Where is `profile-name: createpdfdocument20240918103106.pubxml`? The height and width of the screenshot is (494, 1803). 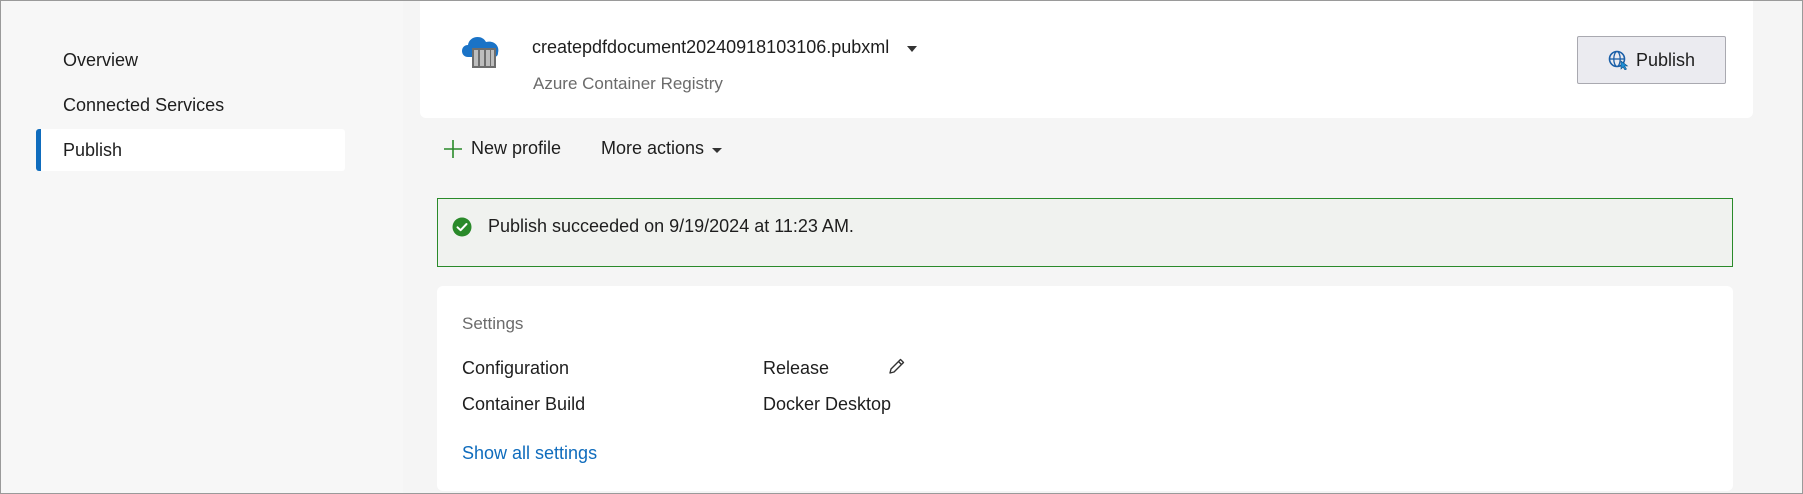
profile-name: createpdfdocument20240918103106.pubxml is located at coordinates (711, 47).